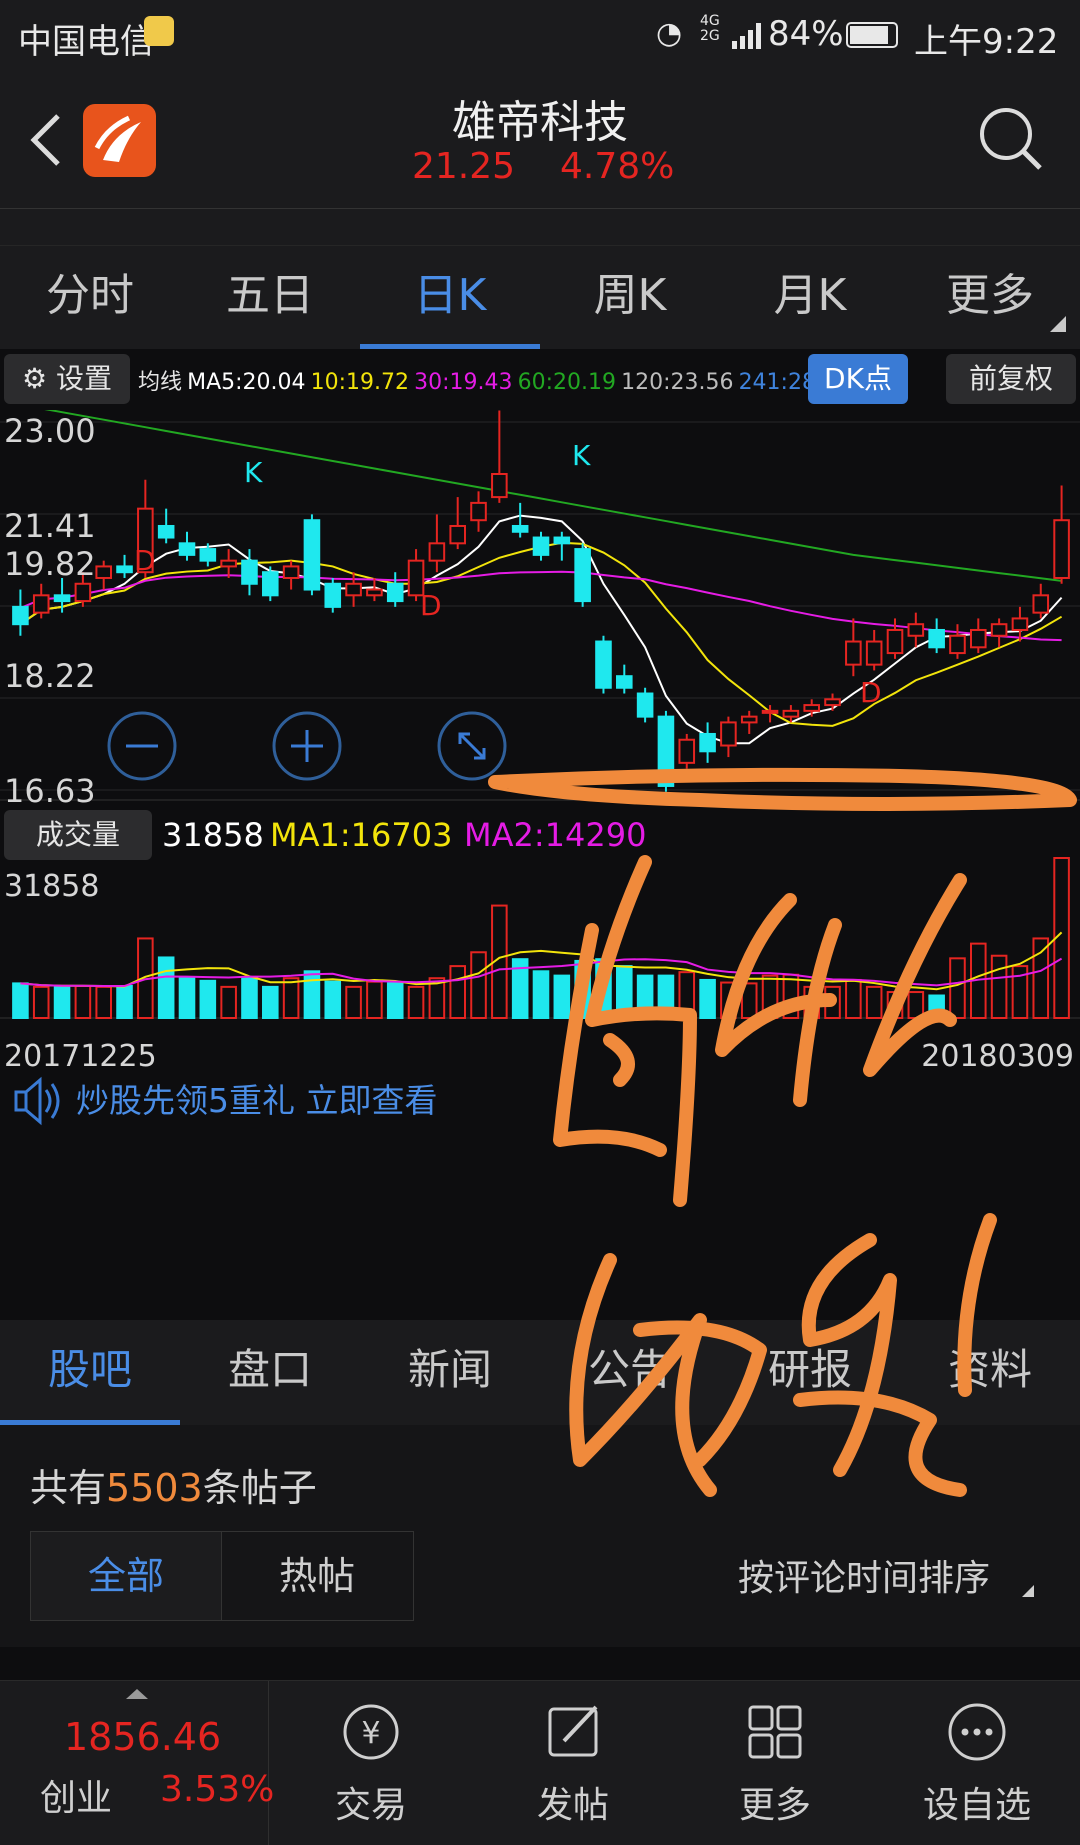 Image resolution: width=1080 pixels, height=1845 pixels. Describe the element at coordinates (1011, 379) in the screenshot. I see `adjust-button: 前复权` at that location.